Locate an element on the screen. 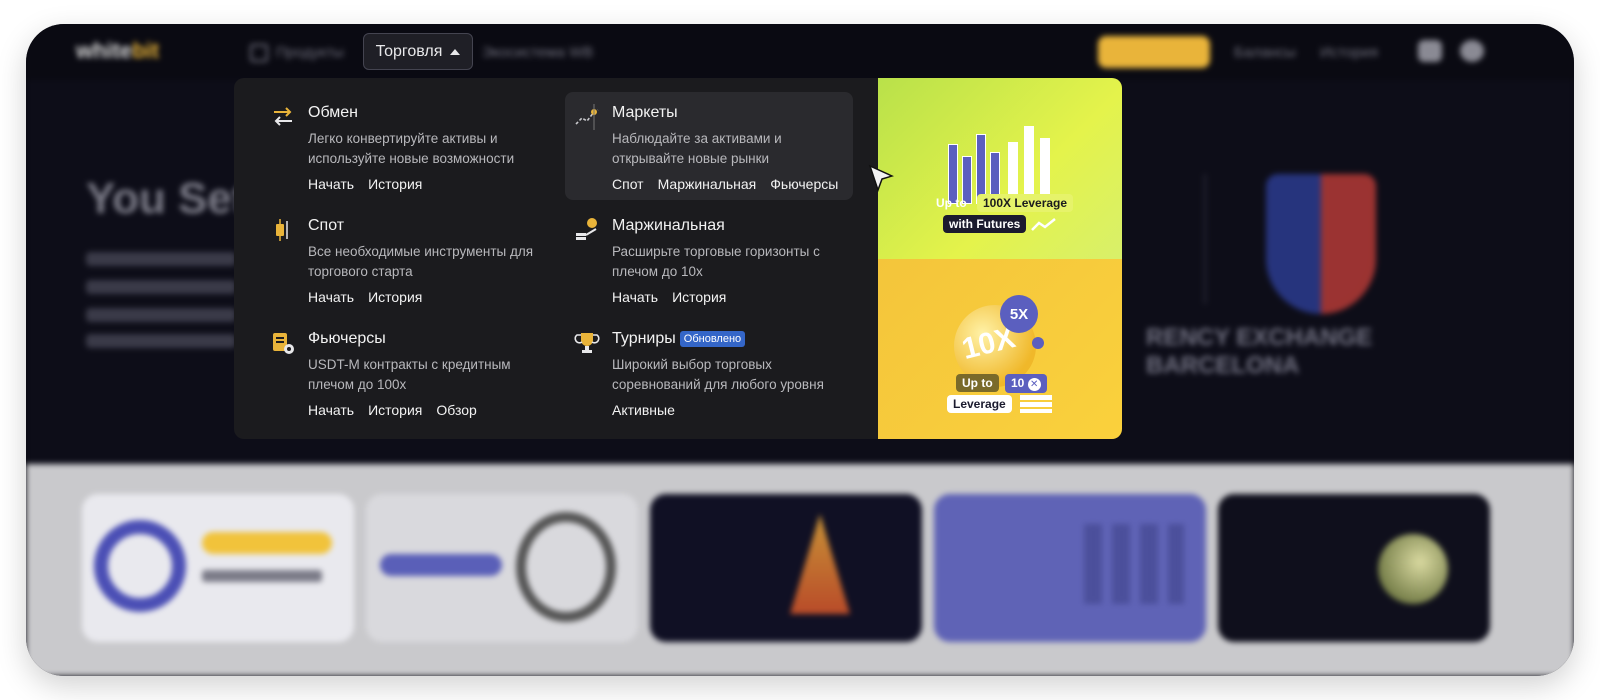  logo-main: white is located at coordinates (104, 50).